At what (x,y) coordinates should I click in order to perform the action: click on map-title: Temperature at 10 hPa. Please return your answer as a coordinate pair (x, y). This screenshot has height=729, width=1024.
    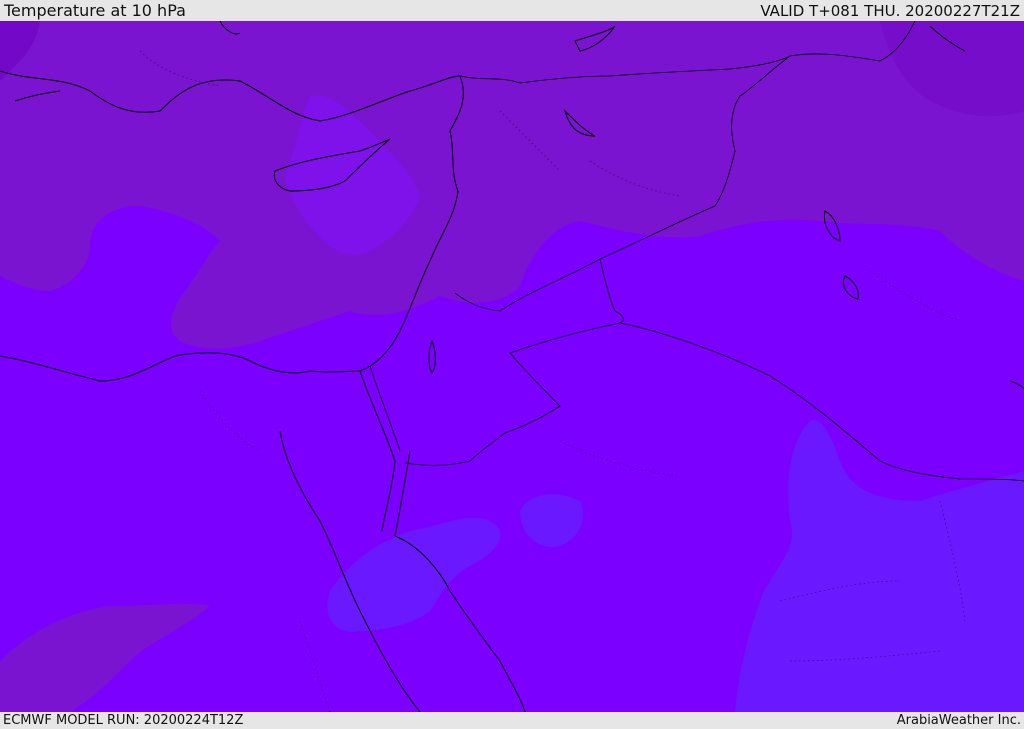
    Looking at the image, I should click on (95, 10).